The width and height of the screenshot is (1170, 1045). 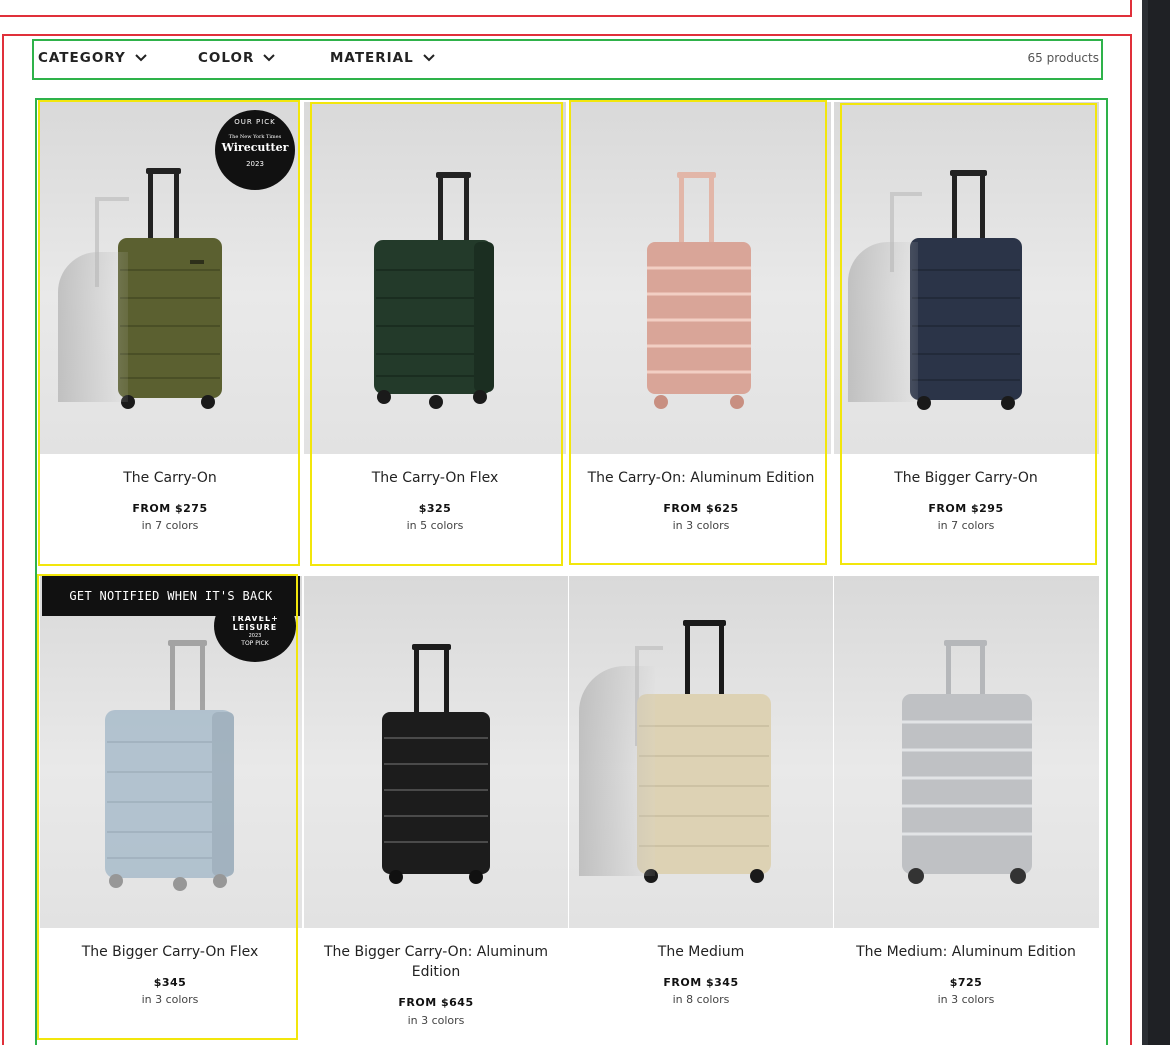 I want to click on material-filter: MATERIAL, so click(x=383, y=58).